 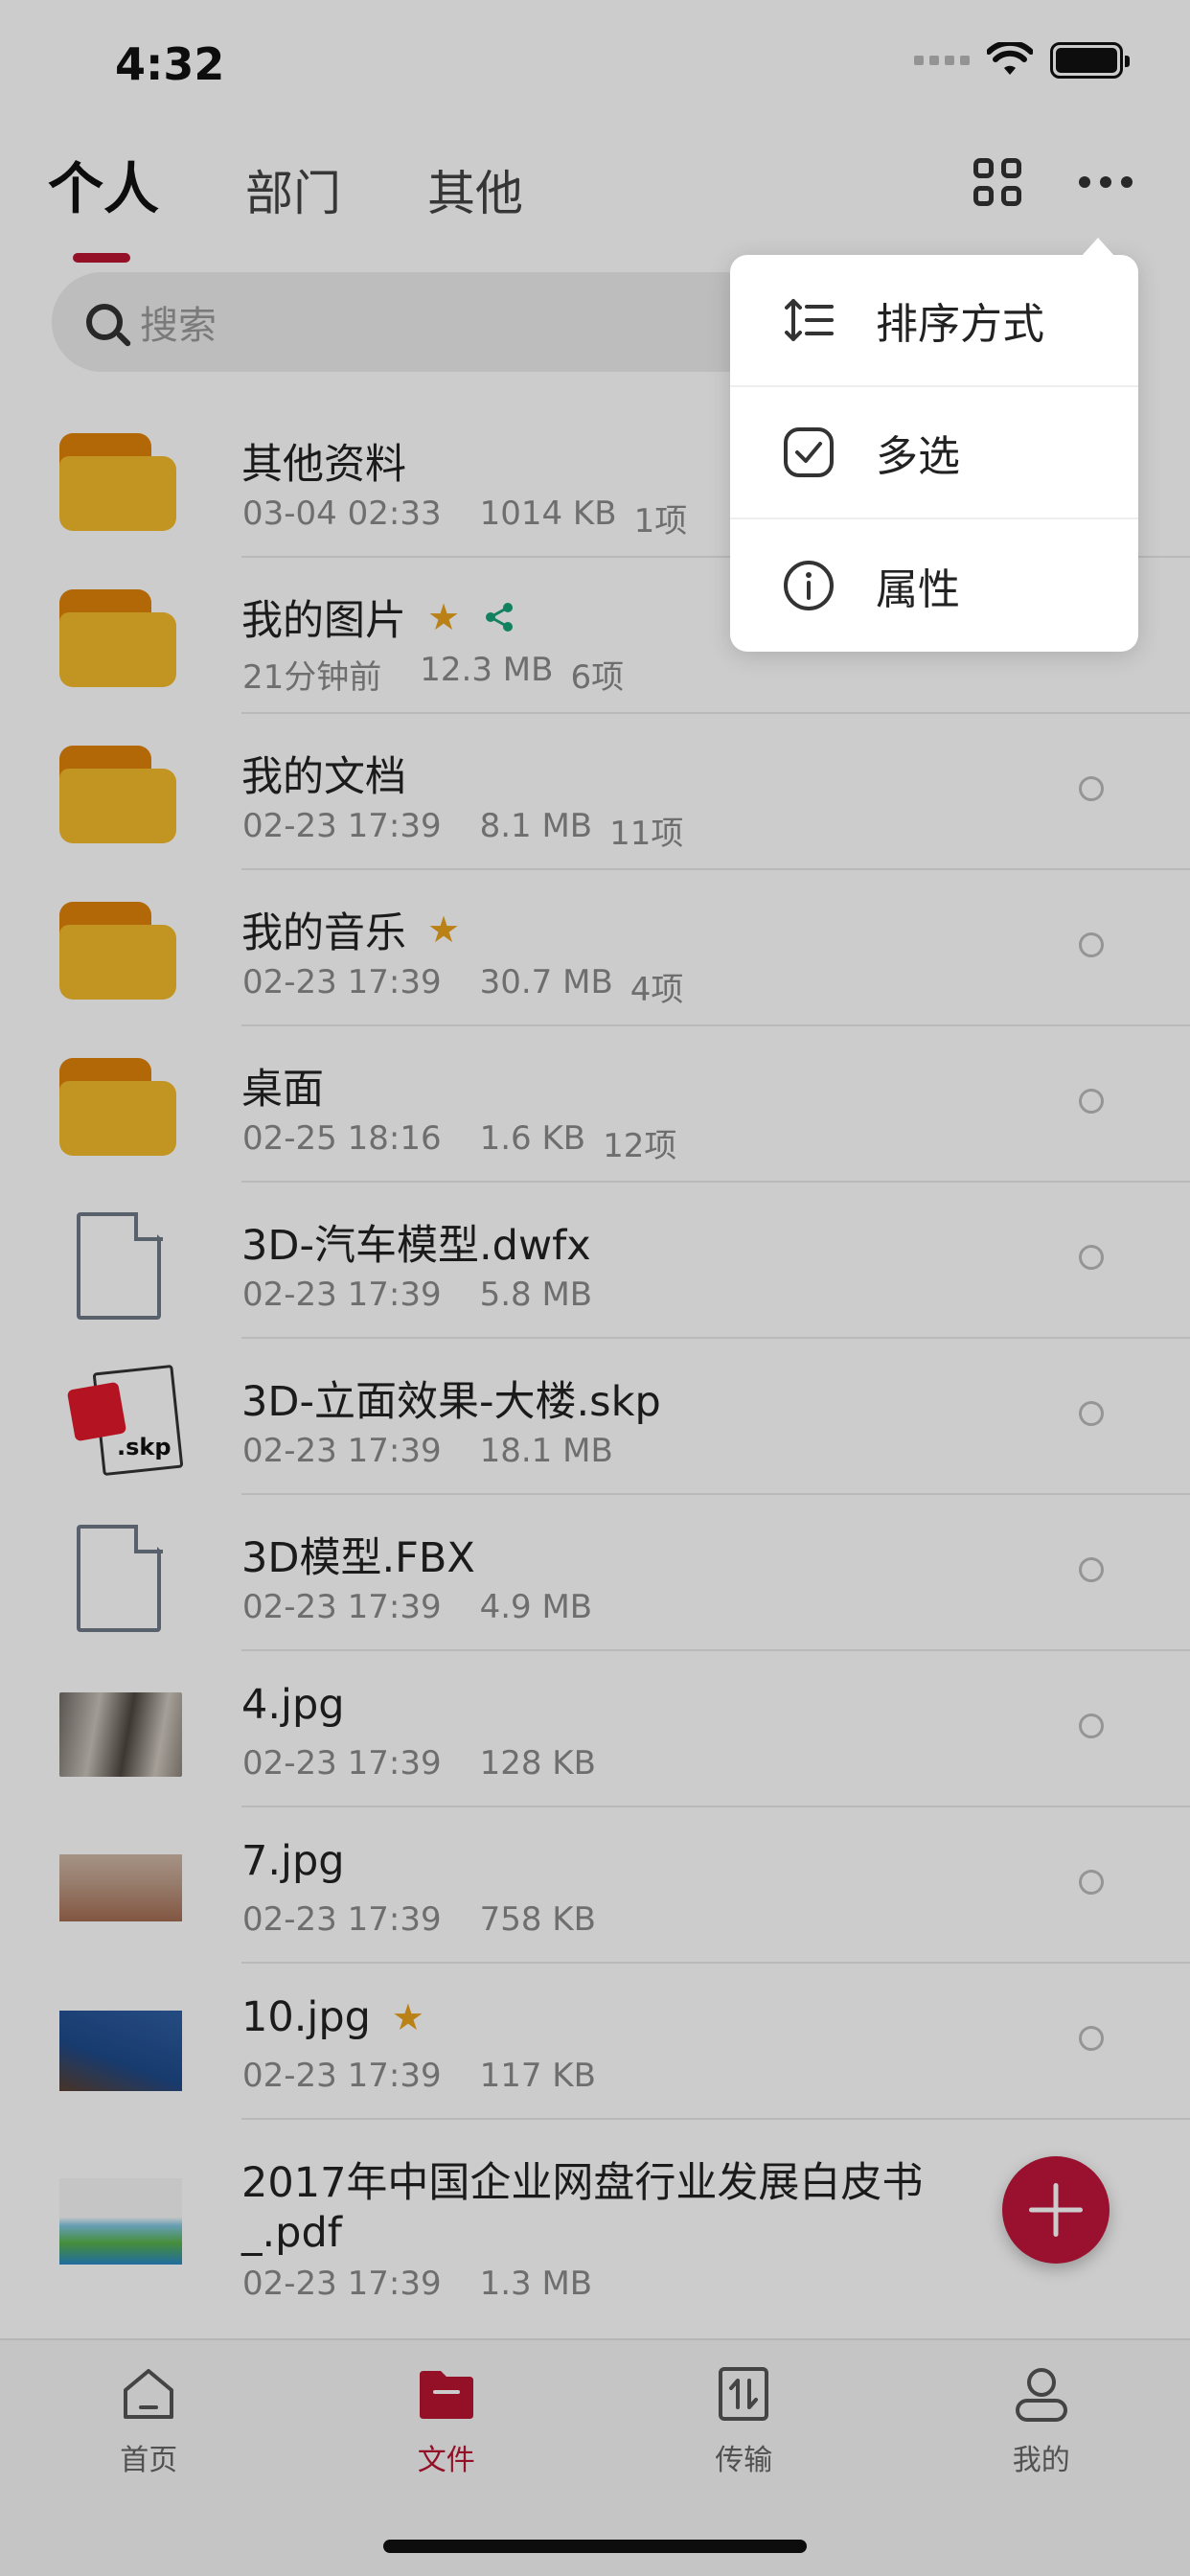 I want to click on menu-label: 多选, so click(x=918, y=456).